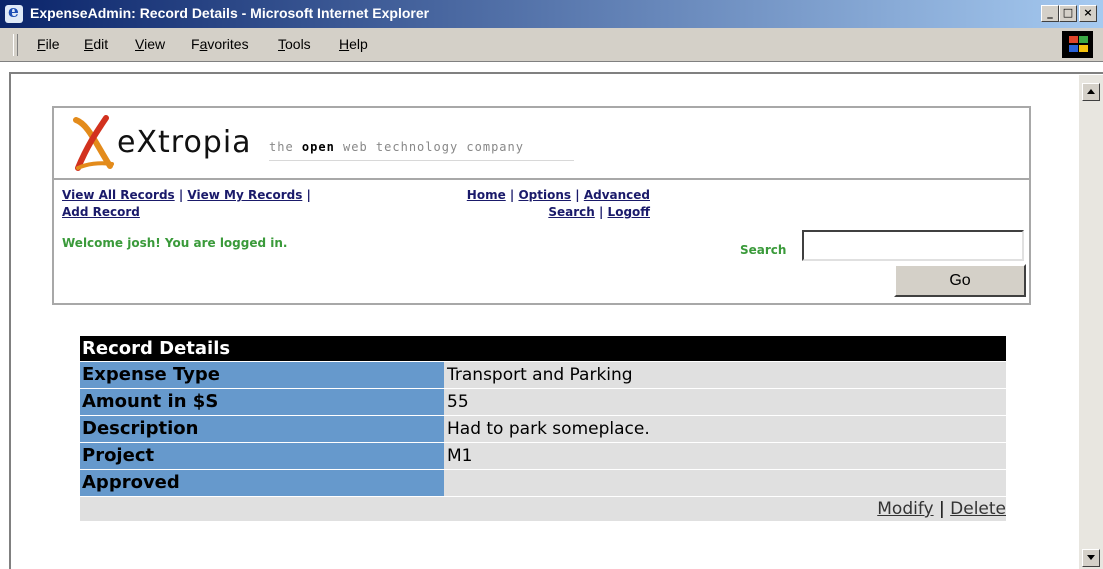  What do you see at coordinates (244, 195) in the screenshot?
I see `view-my-records-link: View My Records` at bounding box center [244, 195].